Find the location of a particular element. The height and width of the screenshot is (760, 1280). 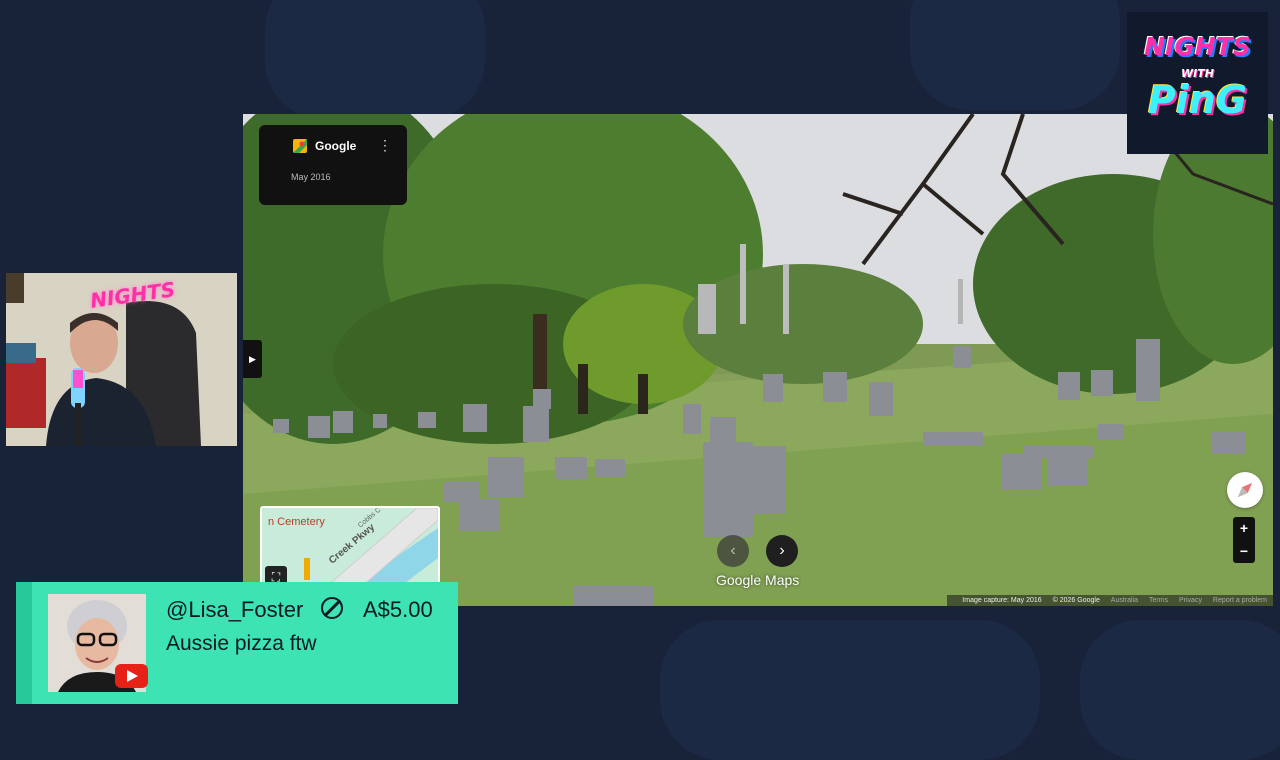

superchat-amount: A$5.00 is located at coordinates (398, 609).